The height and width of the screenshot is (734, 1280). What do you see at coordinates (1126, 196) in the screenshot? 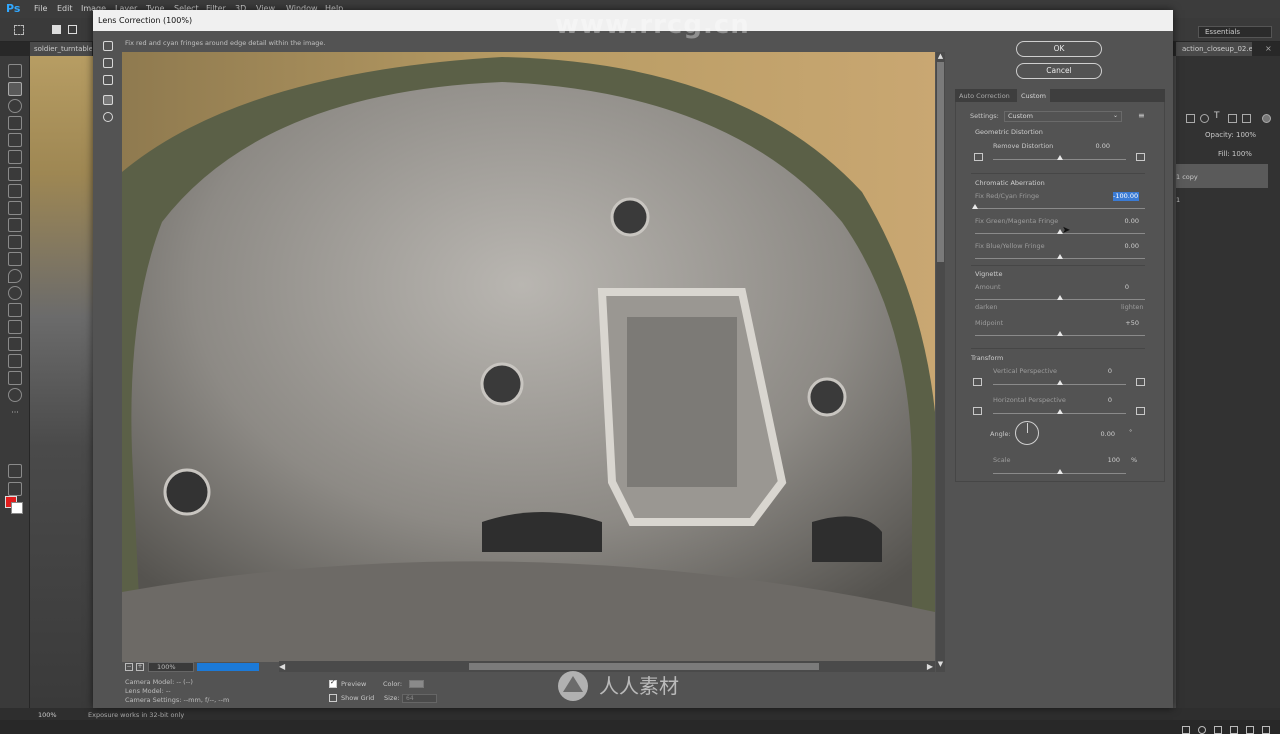
I see `fix-red-cyan-value: -100.00` at bounding box center [1126, 196].